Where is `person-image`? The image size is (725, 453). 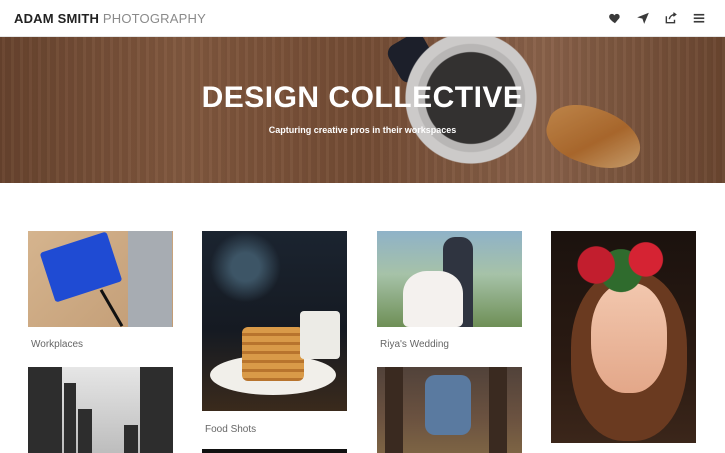
person-image is located at coordinates (448, 405).